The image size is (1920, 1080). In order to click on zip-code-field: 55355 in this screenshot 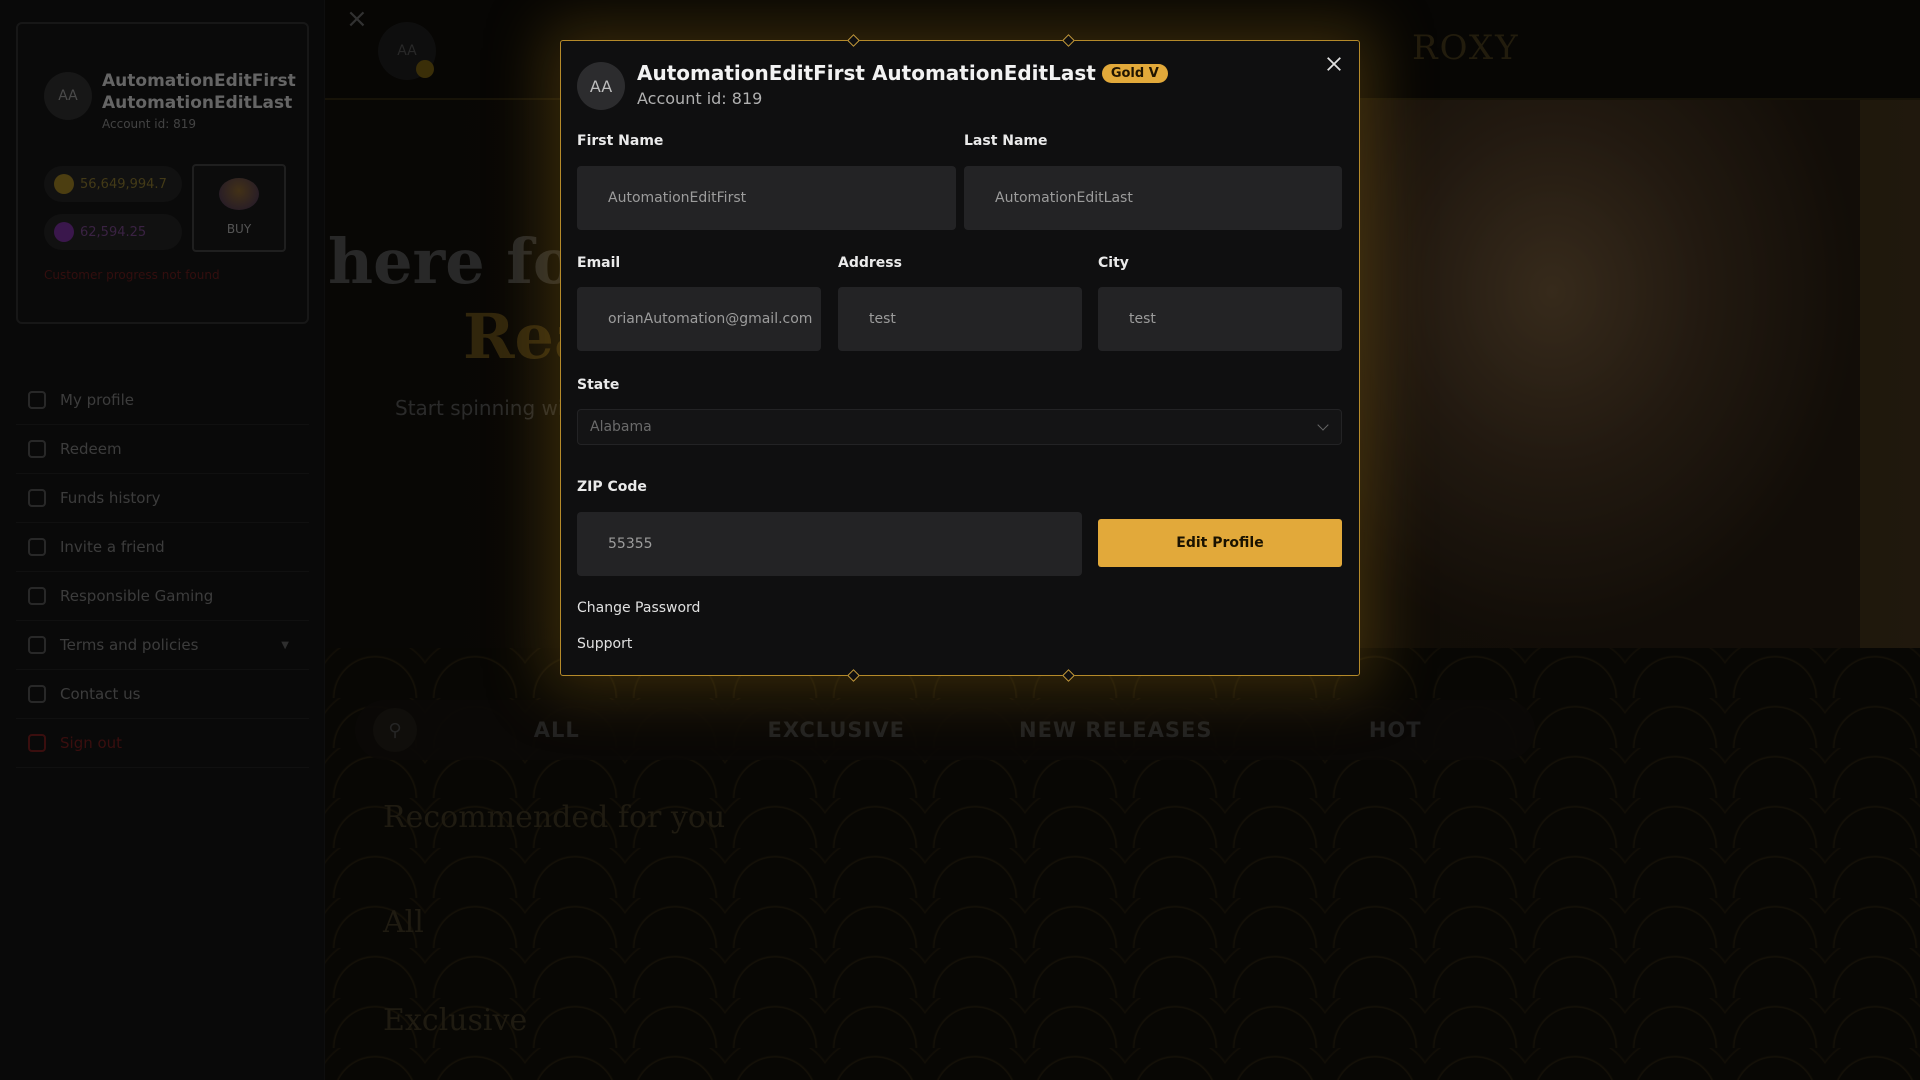, I will do `click(829, 544)`.